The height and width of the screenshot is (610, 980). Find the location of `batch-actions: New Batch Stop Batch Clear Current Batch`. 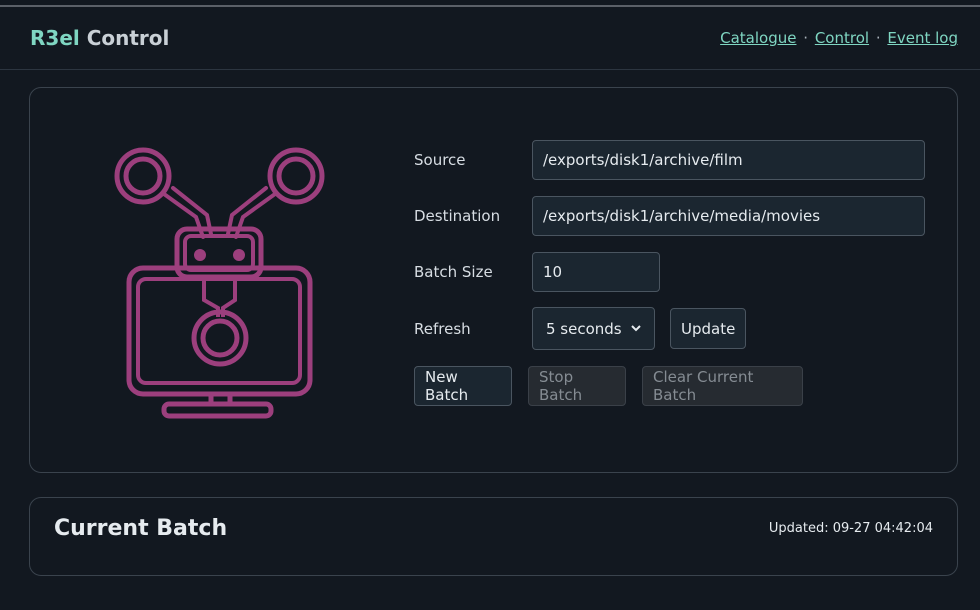

batch-actions: New Batch Stop Batch Clear Current Batch is located at coordinates (608, 386).